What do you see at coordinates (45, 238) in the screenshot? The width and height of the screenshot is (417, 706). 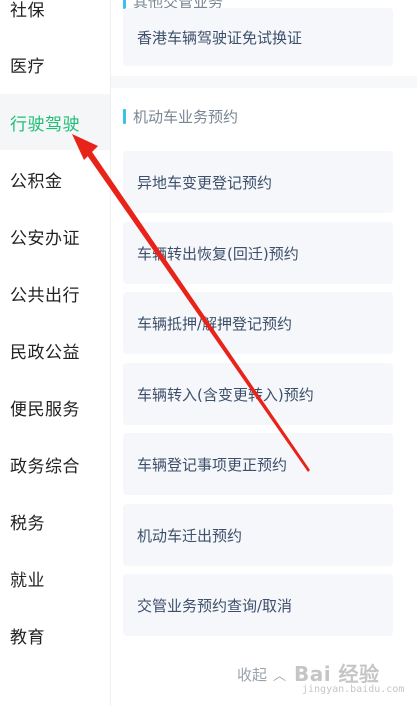 I see `sidebar-item-label: 公安办证` at bounding box center [45, 238].